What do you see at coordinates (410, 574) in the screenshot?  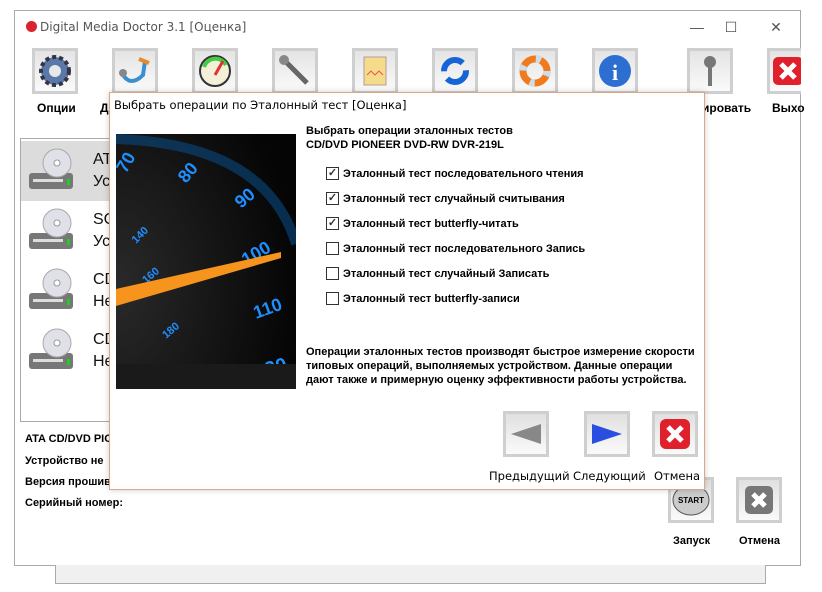 I see `status-bar` at bounding box center [410, 574].